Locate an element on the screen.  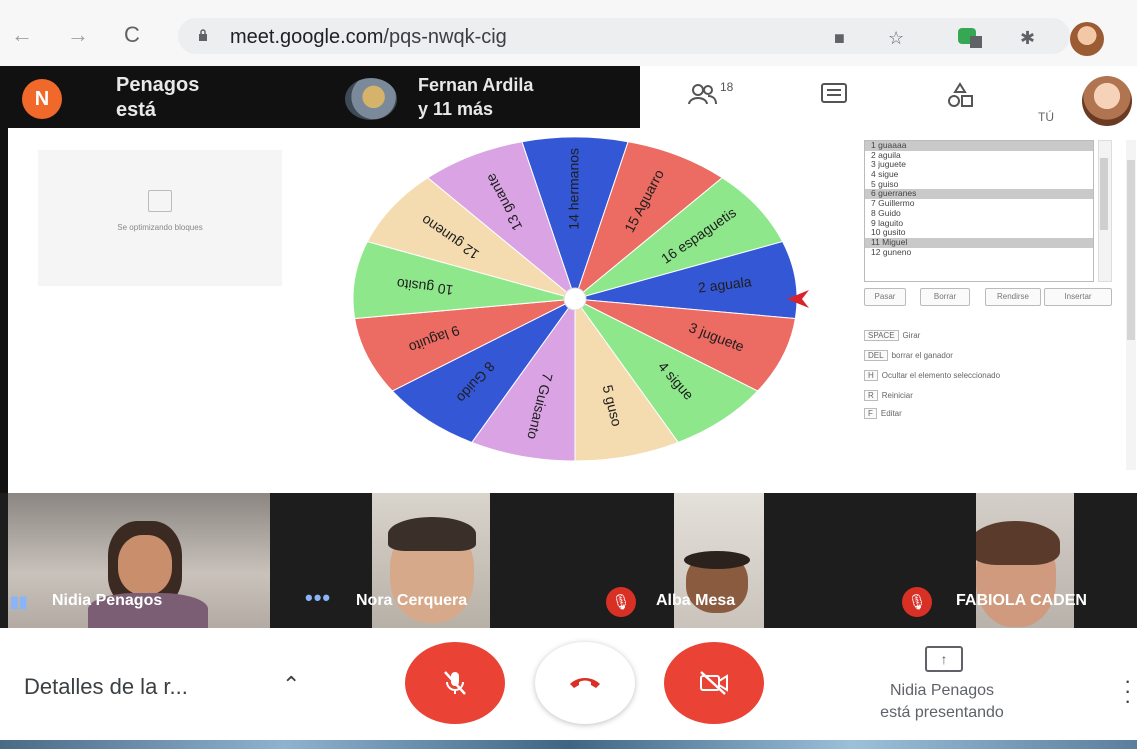
camera-off-icon is located at coordinates (714, 683).